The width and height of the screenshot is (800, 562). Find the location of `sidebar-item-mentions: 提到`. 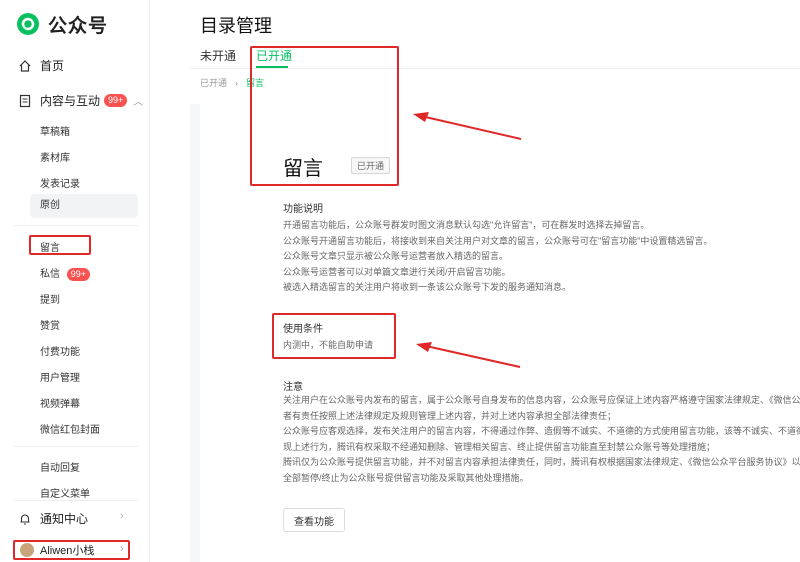

sidebar-item-mentions: 提到 is located at coordinates (50, 298).